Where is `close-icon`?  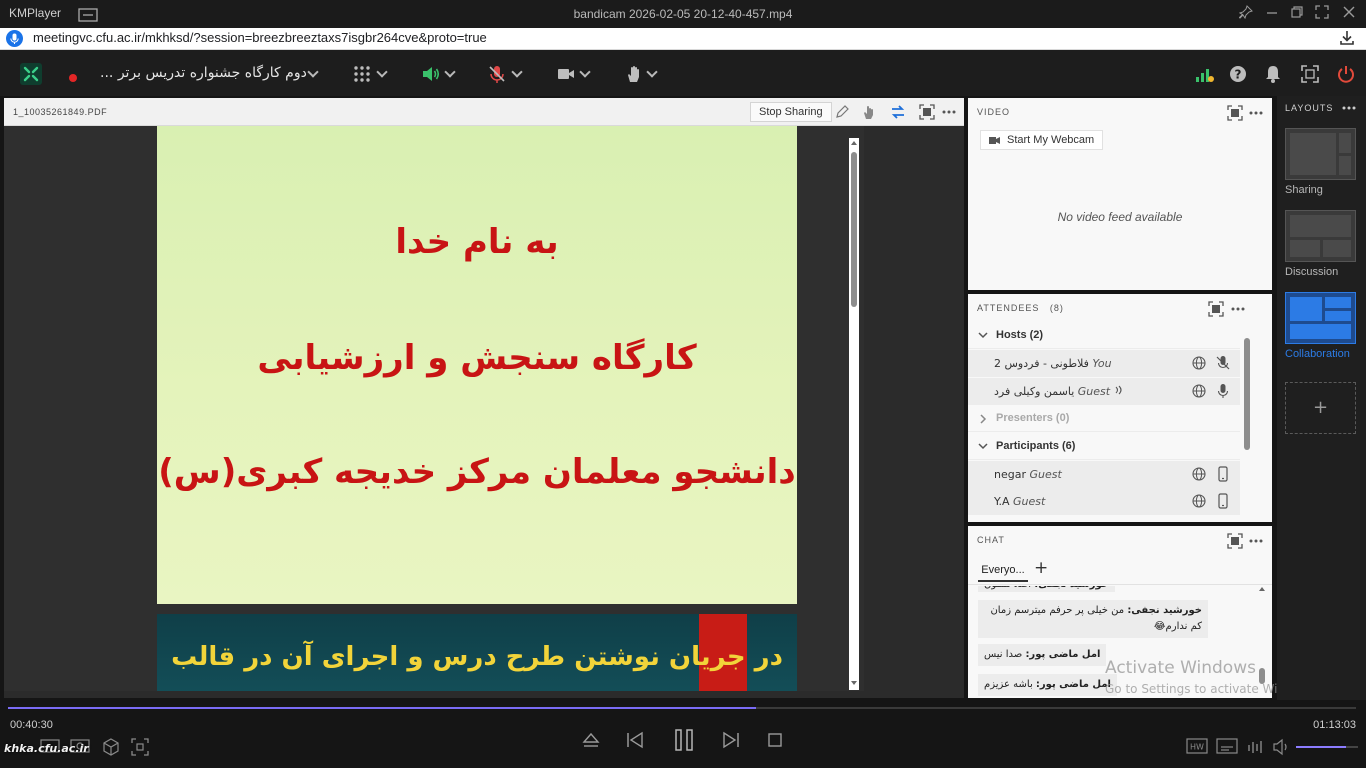
close-icon is located at coordinates (1349, 14).